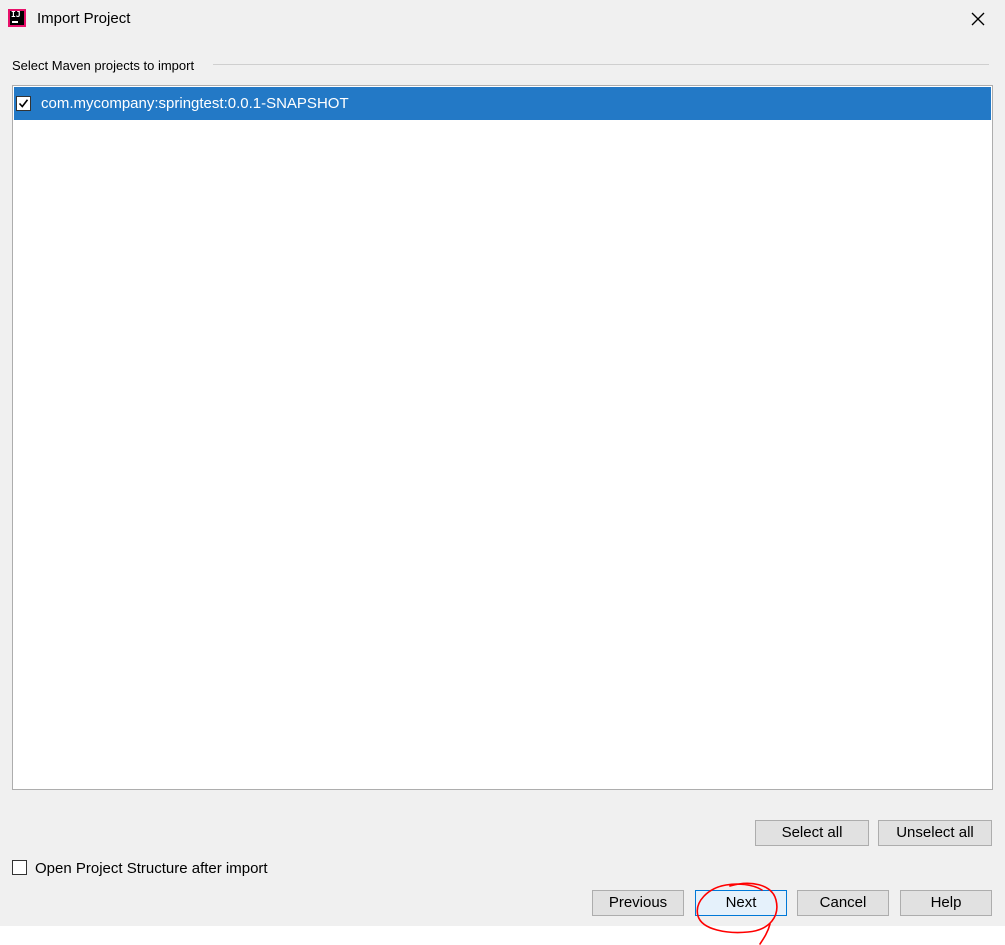  I want to click on list-item: com.mycompany:springtest:0.0.1-SNAPSHOT, so click(502, 103).